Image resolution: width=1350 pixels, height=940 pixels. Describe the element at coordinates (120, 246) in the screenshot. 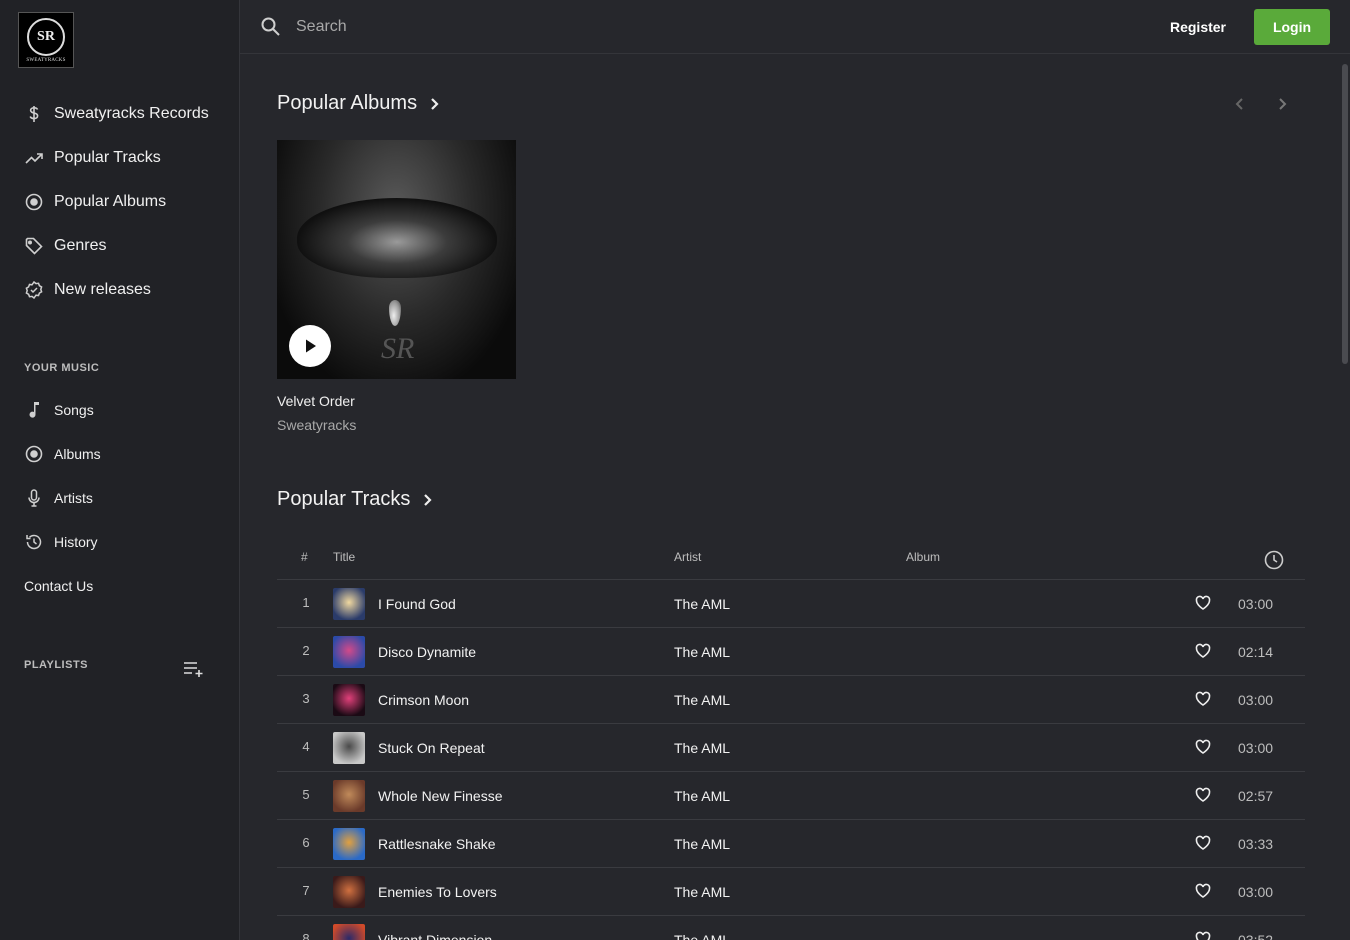

I see `nav-item-genres: Genres` at that location.